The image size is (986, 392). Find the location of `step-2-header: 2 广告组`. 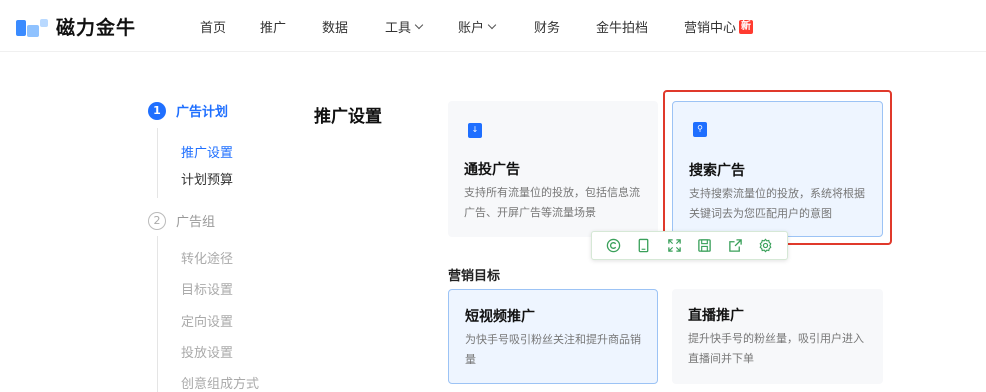

step-2-header: 2 广告组 is located at coordinates (181, 220).